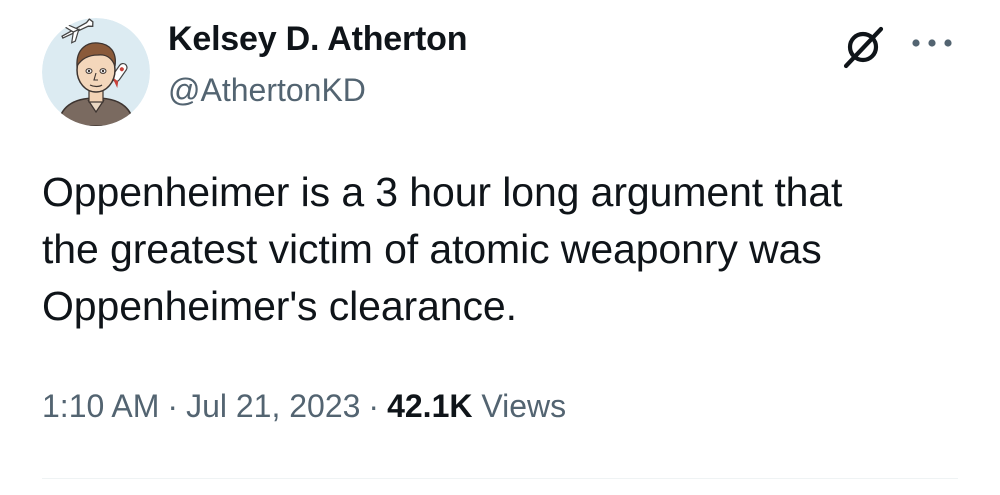  Describe the element at coordinates (500, 478) in the screenshot. I see `divider` at that location.